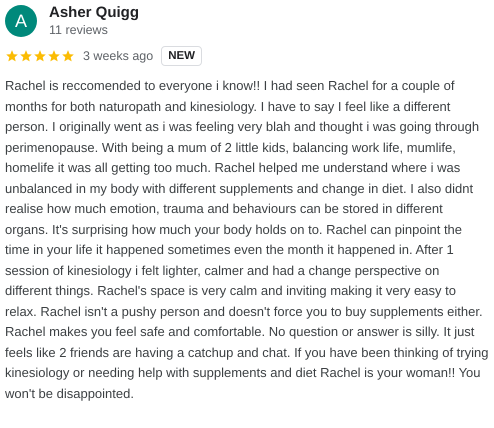 This screenshot has height=428, width=494. Describe the element at coordinates (21, 21) in the screenshot. I see `avatar: A` at that location.